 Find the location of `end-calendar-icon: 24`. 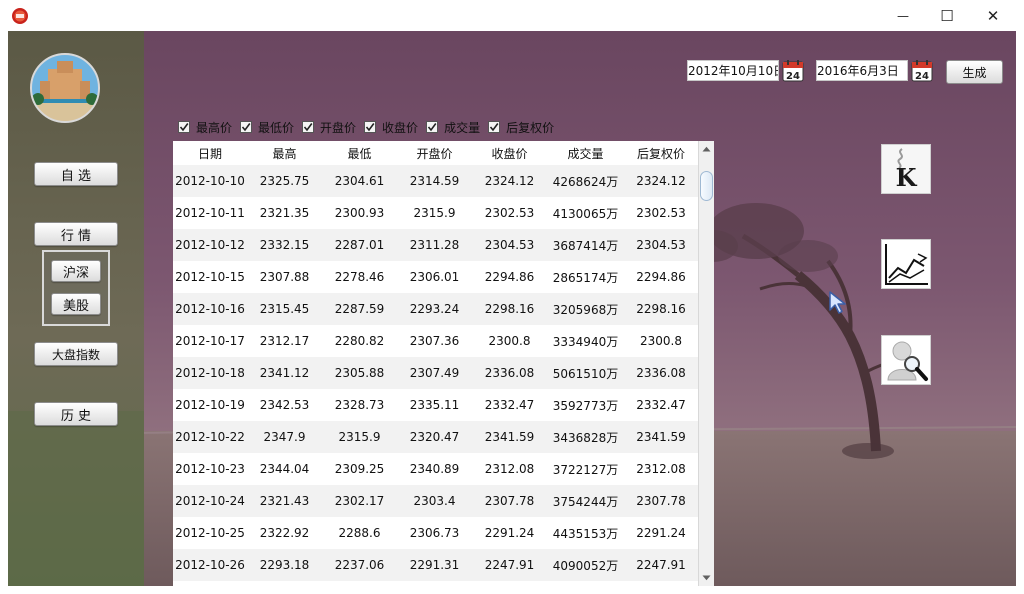

end-calendar-icon: 24 is located at coordinates (922, 70).